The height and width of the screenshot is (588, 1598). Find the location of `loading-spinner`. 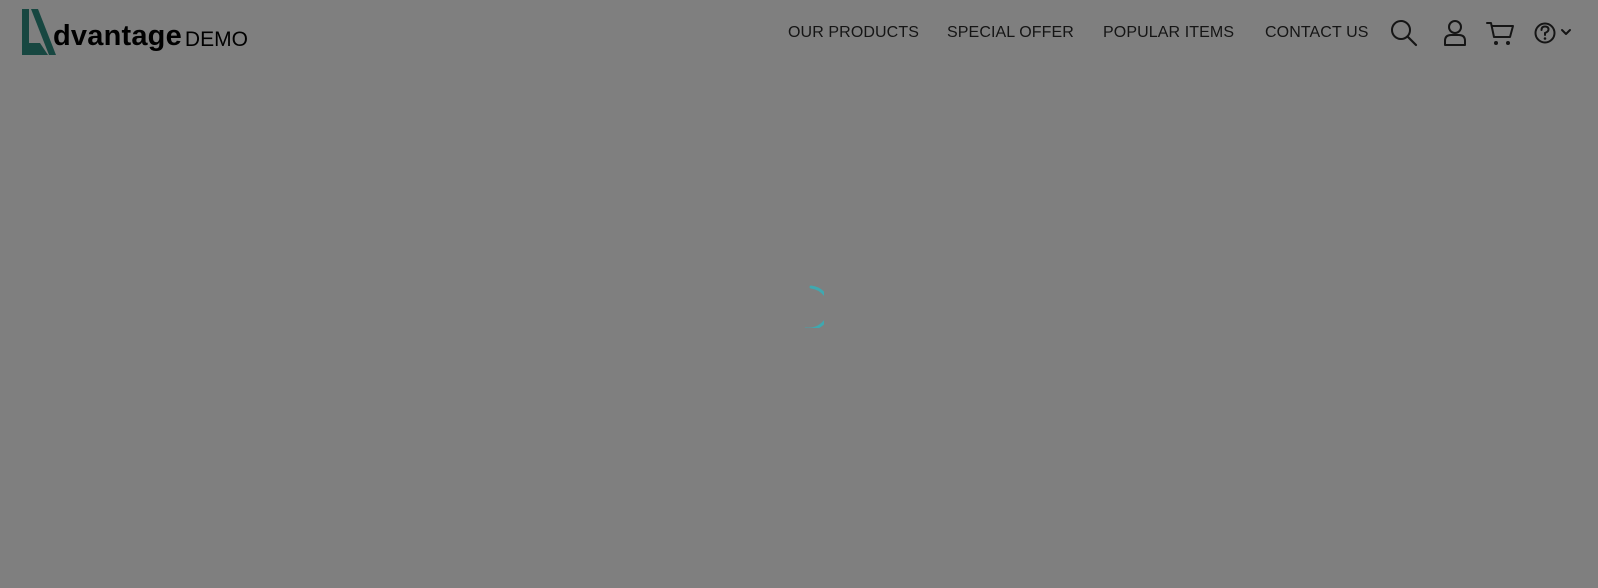

loading-spinner is located at coordinates (802, 306).